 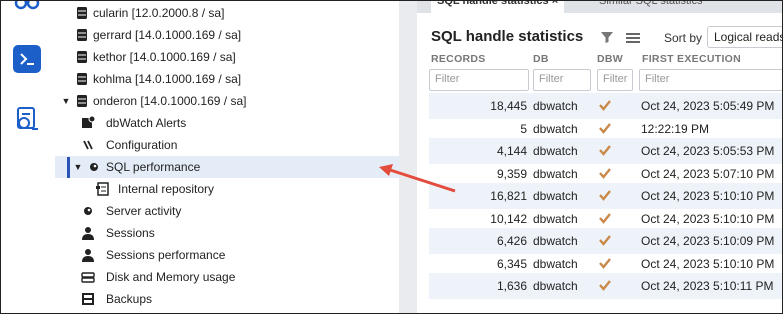 I want to click on column-header-db: DB, so click(x=541, y=59).